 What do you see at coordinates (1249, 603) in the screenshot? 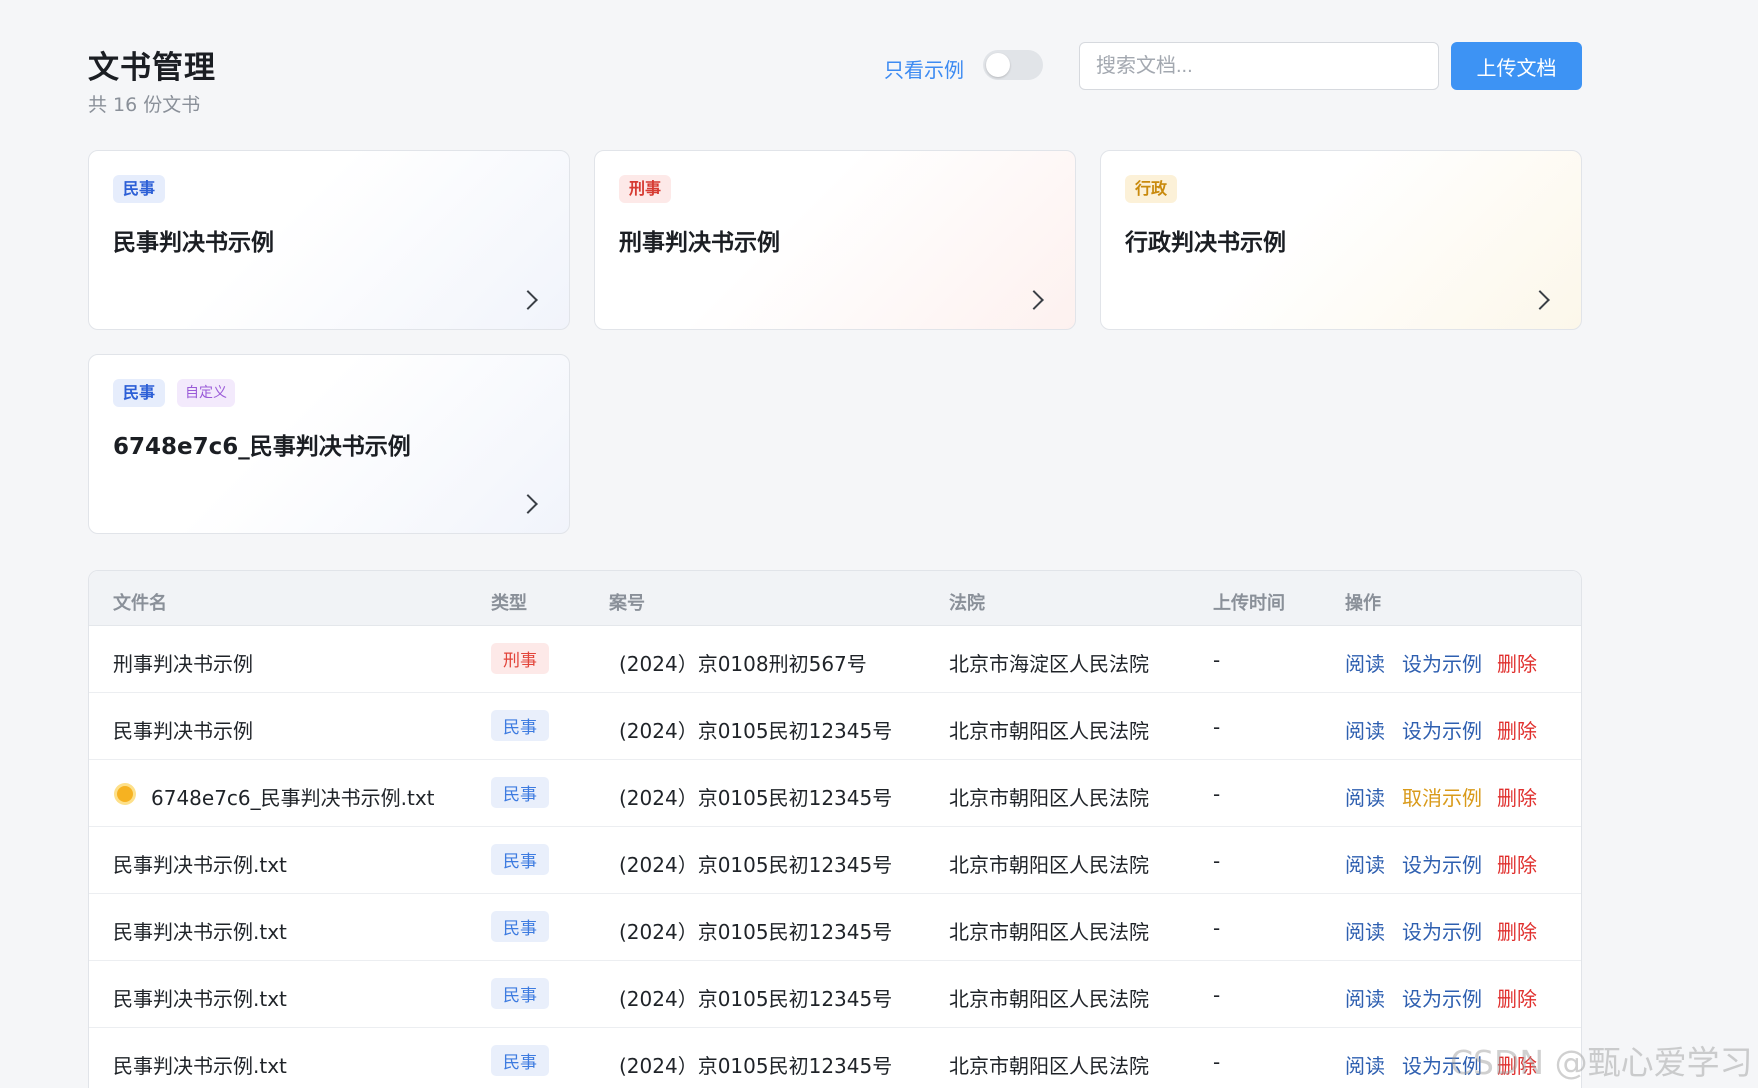
I see `col-upload-time: 上传时间` at bounding box center [1249, 603].